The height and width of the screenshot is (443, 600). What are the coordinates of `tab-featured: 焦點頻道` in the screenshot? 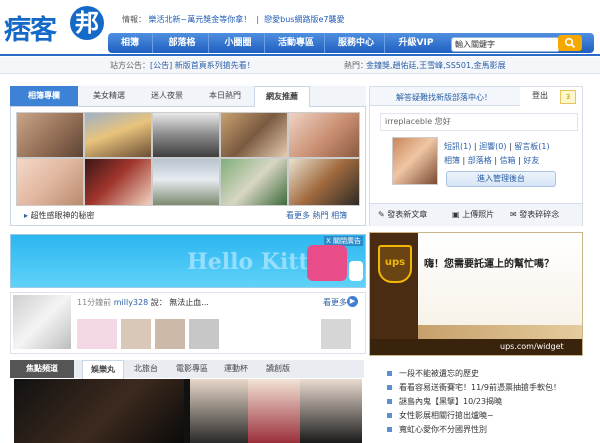 It's located at (42, 369).